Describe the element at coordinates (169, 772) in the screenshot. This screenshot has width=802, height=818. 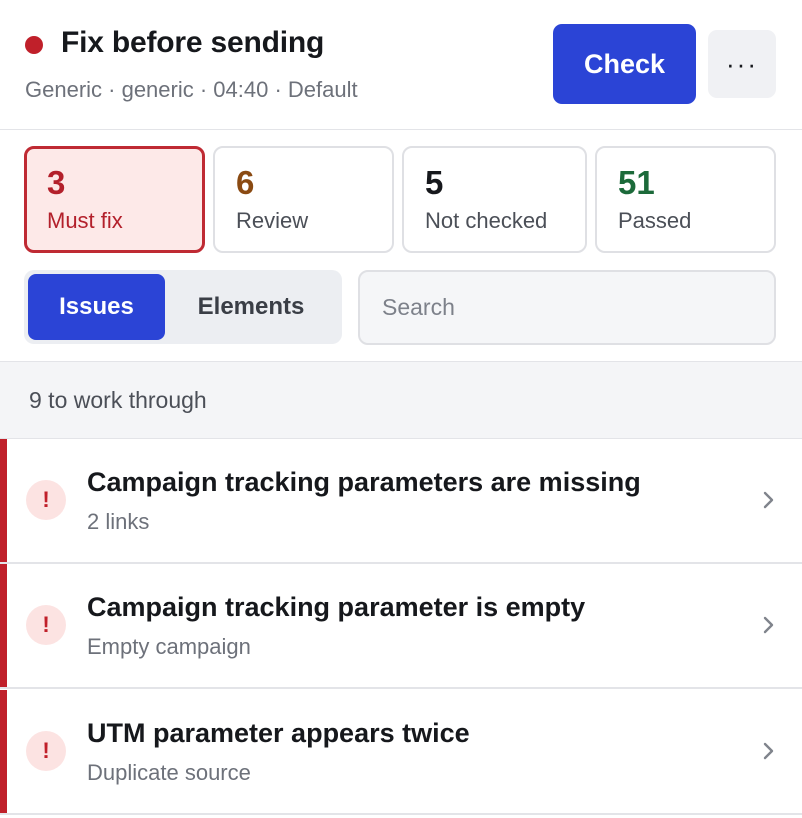
I see `issue-subtitle: Duplicate source` at that location.